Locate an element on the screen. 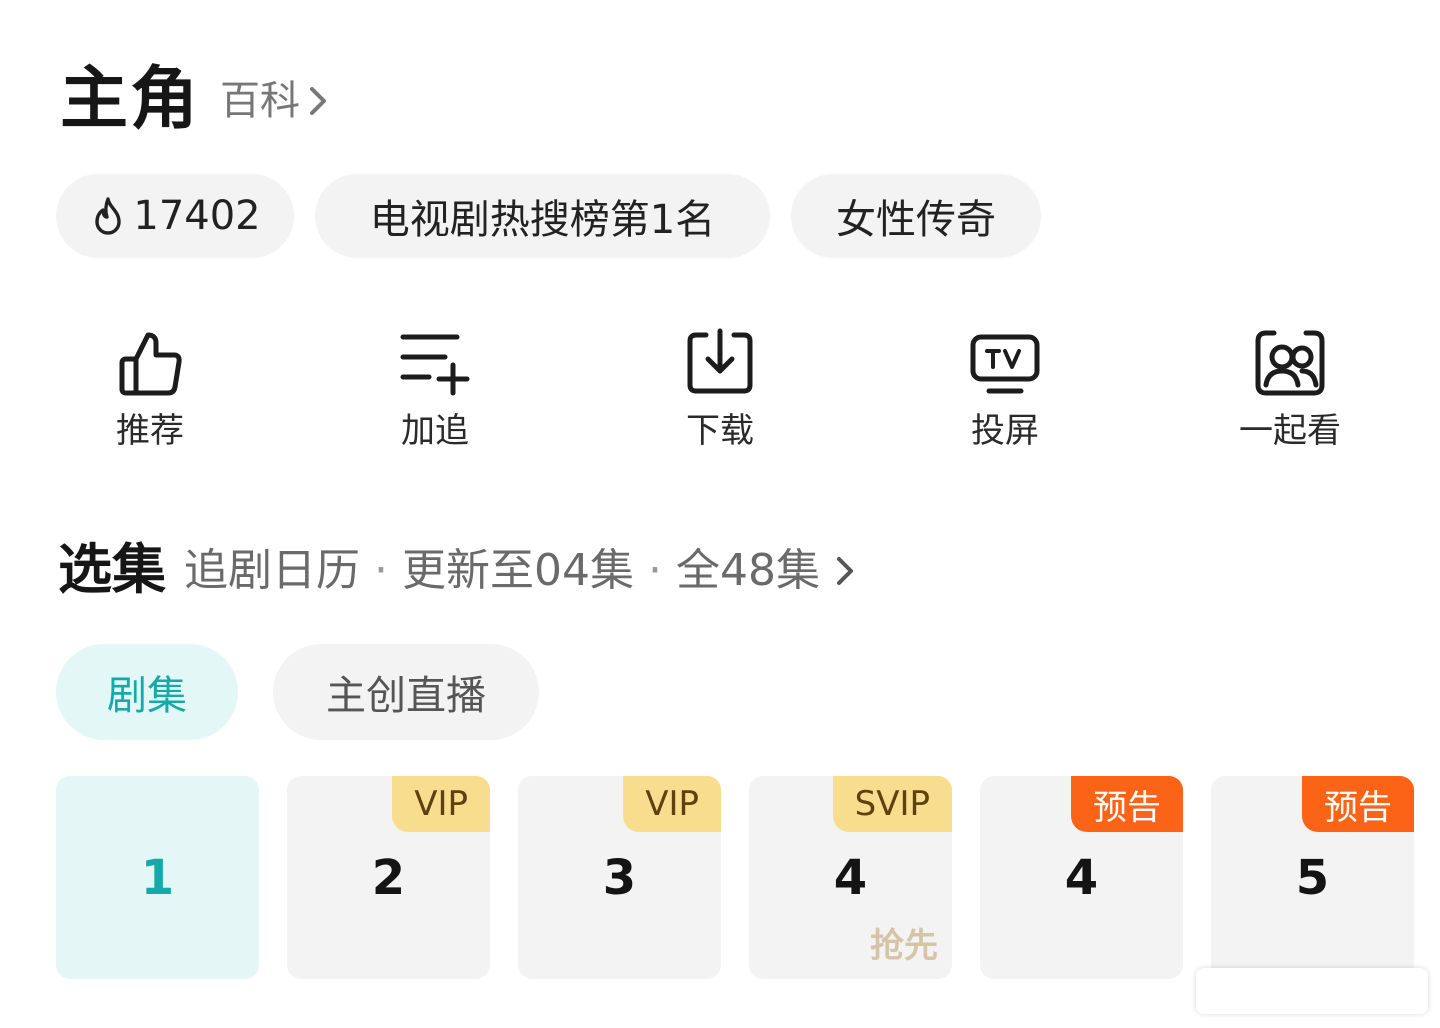  heat-tag: 17402 is located at coordinates (175, 216).